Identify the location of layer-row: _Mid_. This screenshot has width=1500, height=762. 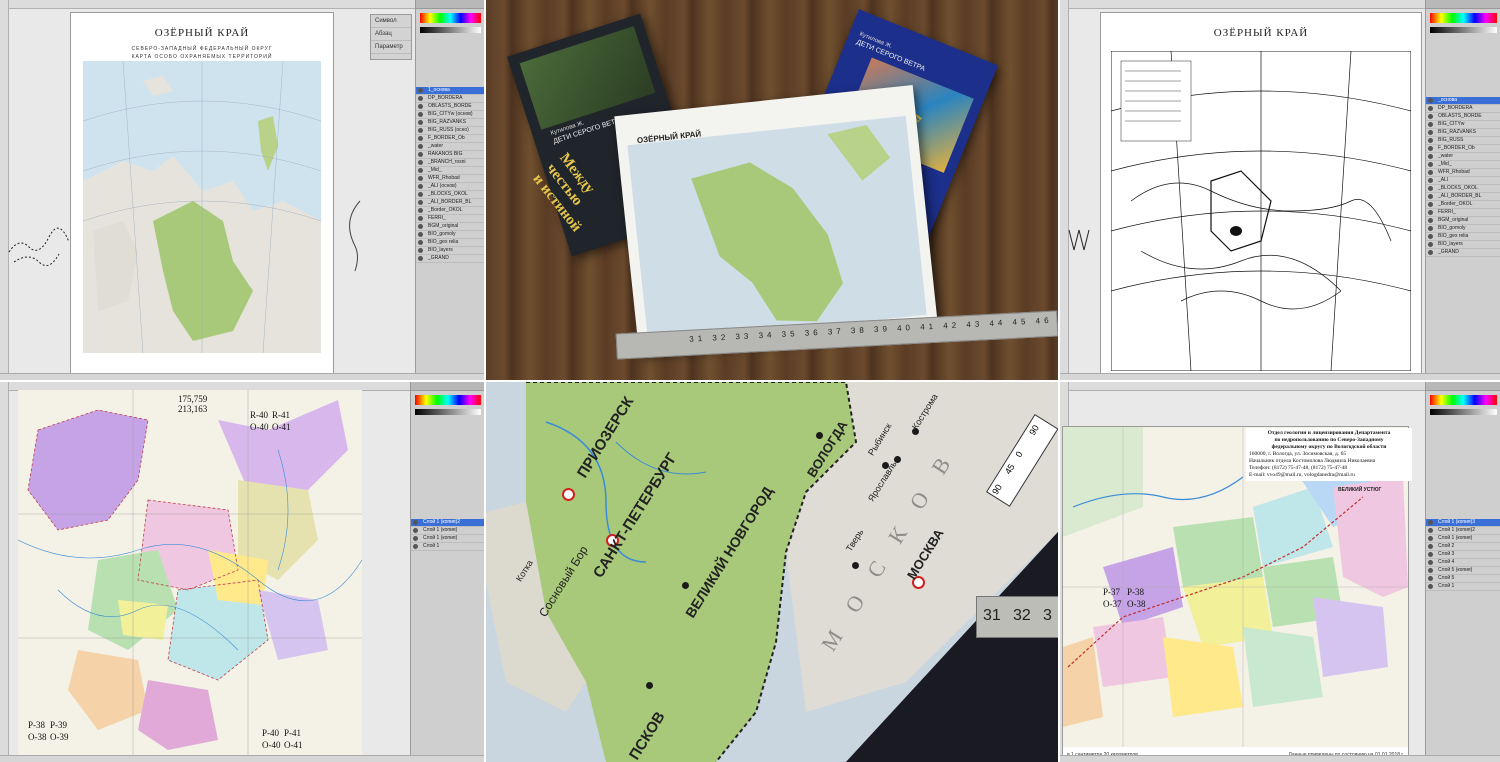
(450, 171).